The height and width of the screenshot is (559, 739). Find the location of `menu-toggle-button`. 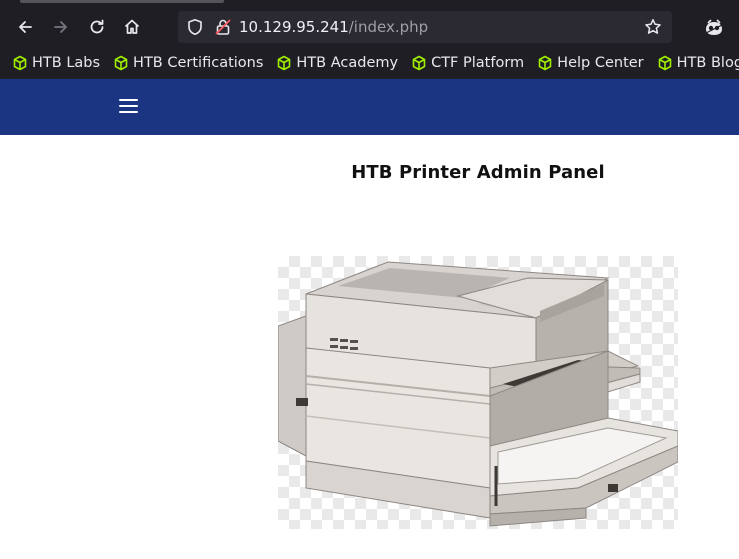

menu-toggle-button is located at coordinates (129, 106).